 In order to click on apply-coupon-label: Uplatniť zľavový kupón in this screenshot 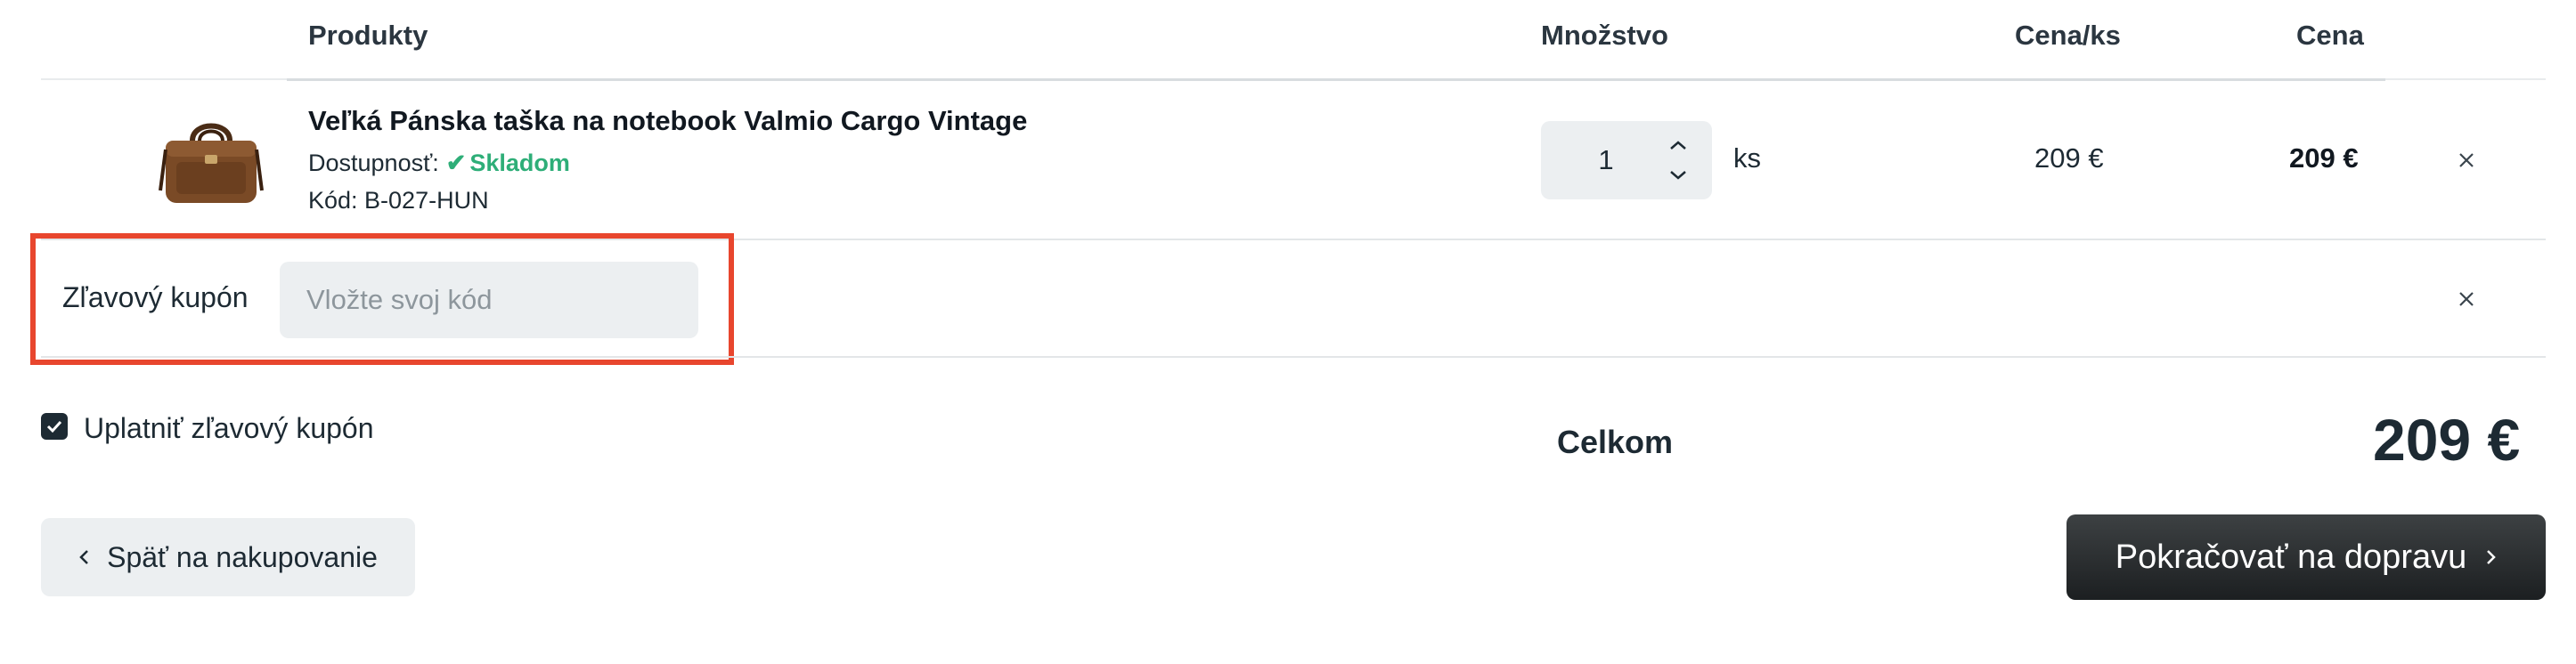, I will do `click(229, 429)`.